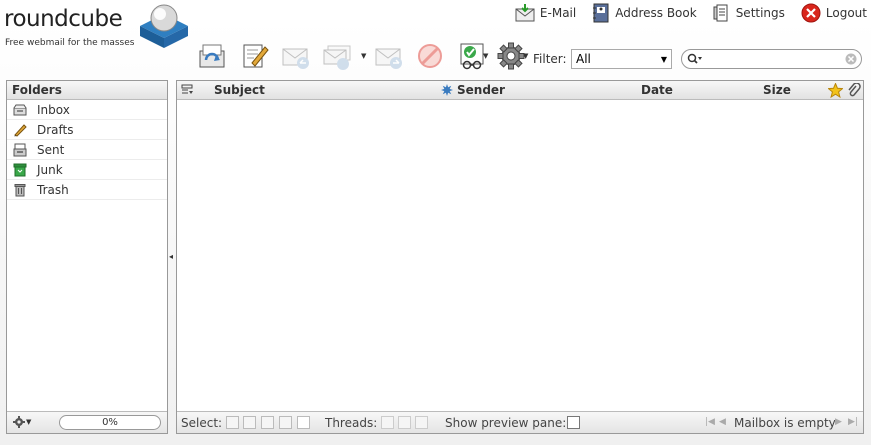  What do you see at coordinates (51, 149) in the screenshot?
I see `folder-item-label: Sent` at bounding box center [51, 149].